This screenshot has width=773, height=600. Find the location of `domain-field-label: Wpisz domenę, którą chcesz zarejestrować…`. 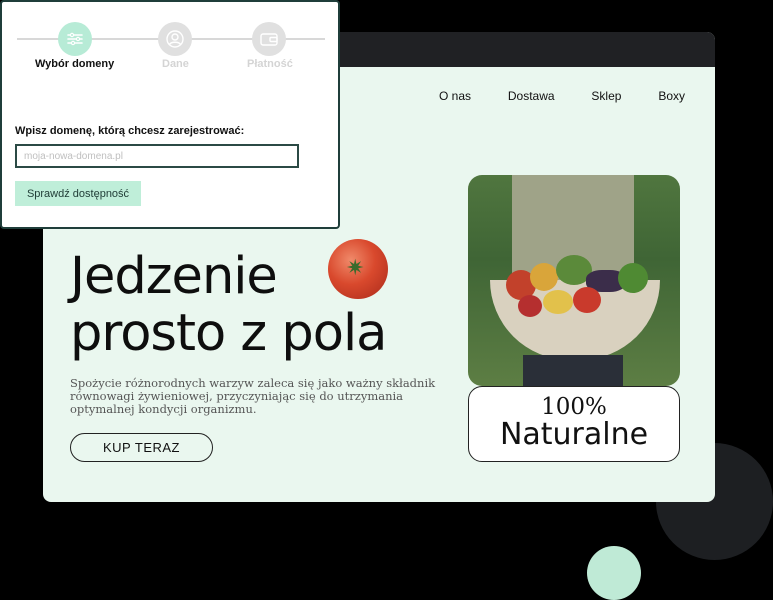

domain-field-label: Wpisz domenę, którą chcesz zarejestrować… is located at coordinates (130, 131).